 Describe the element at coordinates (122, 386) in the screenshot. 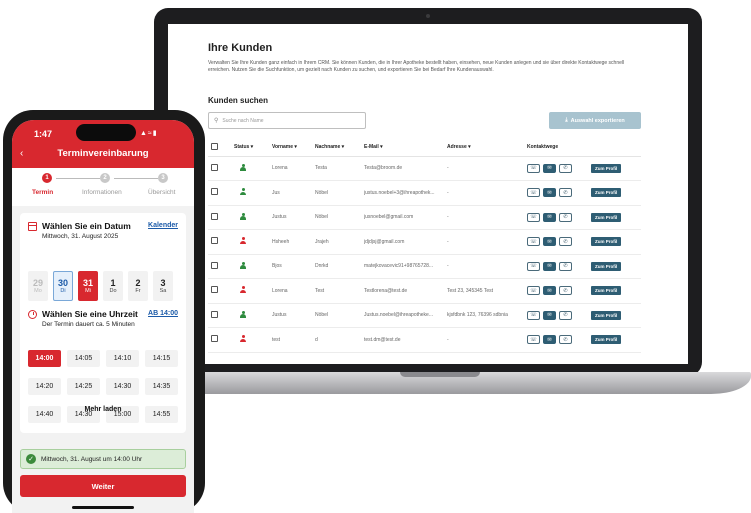

I see `time-slot: 14:30` at that location.